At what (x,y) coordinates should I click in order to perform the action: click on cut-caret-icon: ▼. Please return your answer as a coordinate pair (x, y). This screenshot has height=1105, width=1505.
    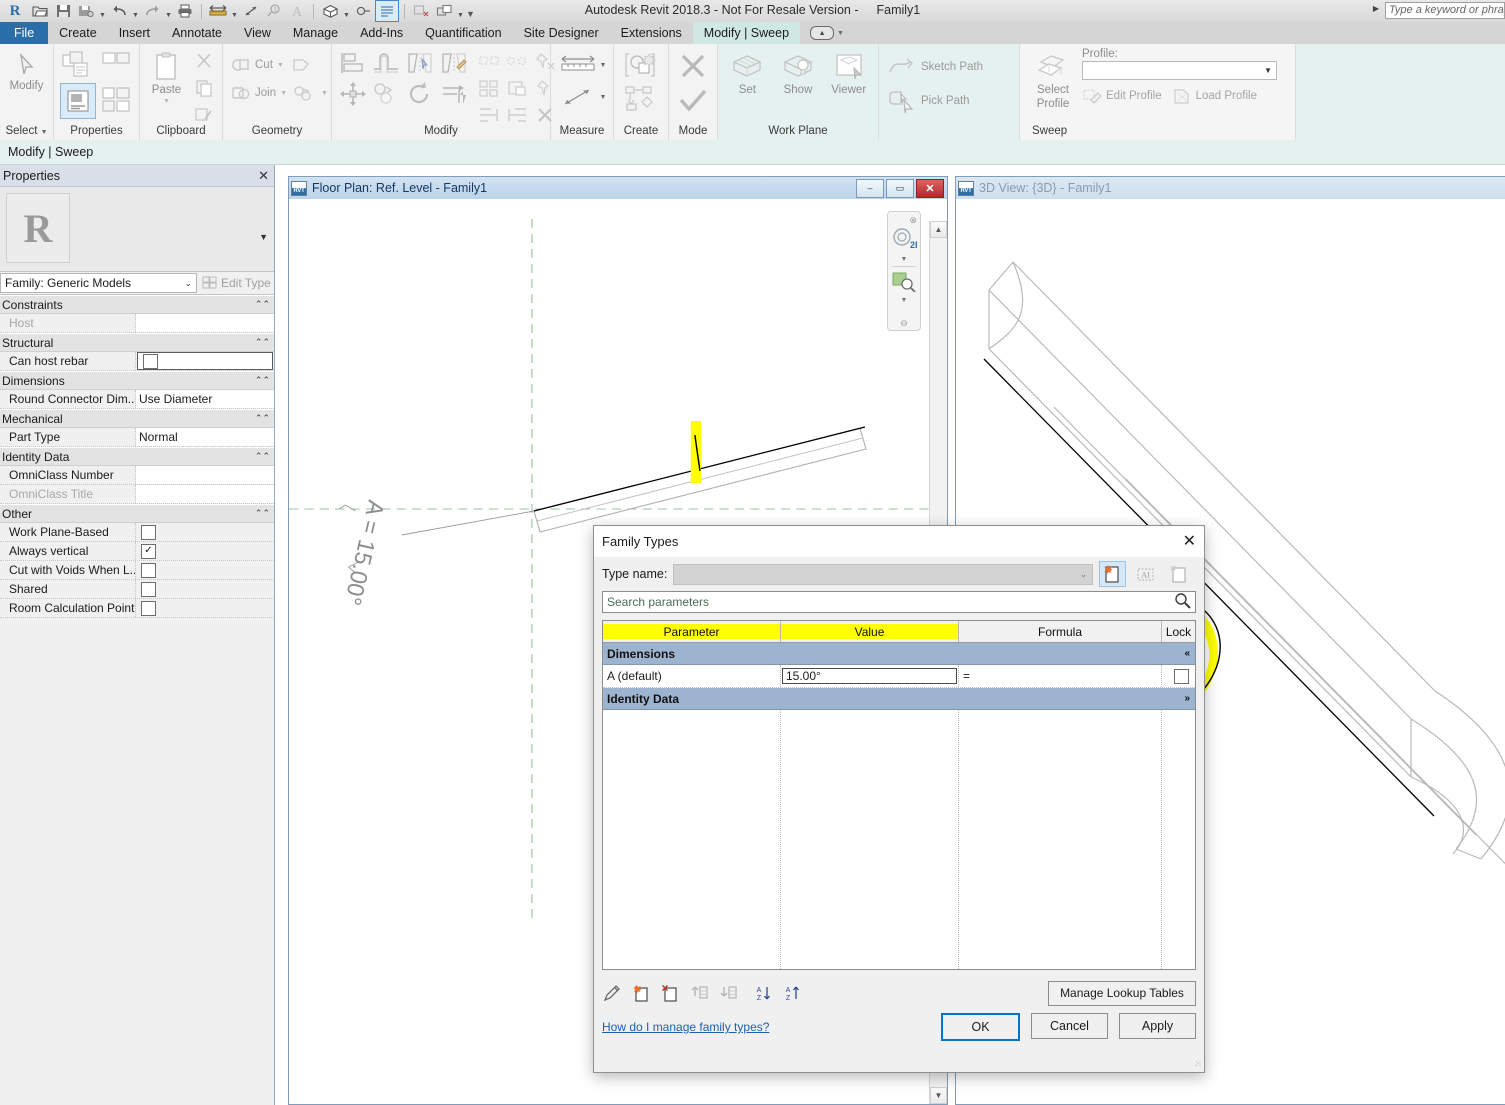
    Looking at the image, I should click on (280, 65).